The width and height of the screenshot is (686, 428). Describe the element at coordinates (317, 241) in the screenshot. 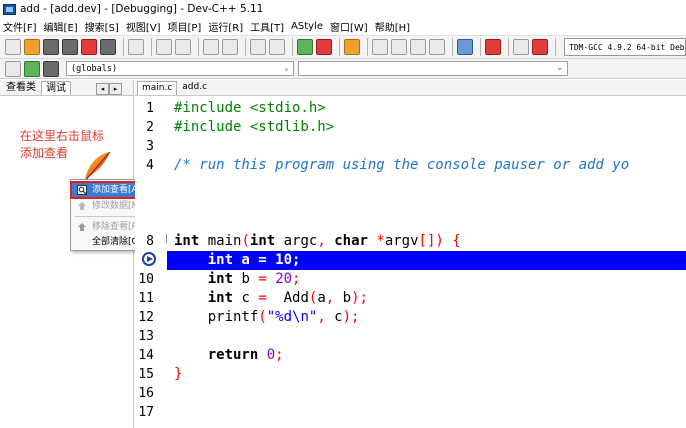

I see `code-line-8: int main(int argc, char *argv[]) {` at that location.